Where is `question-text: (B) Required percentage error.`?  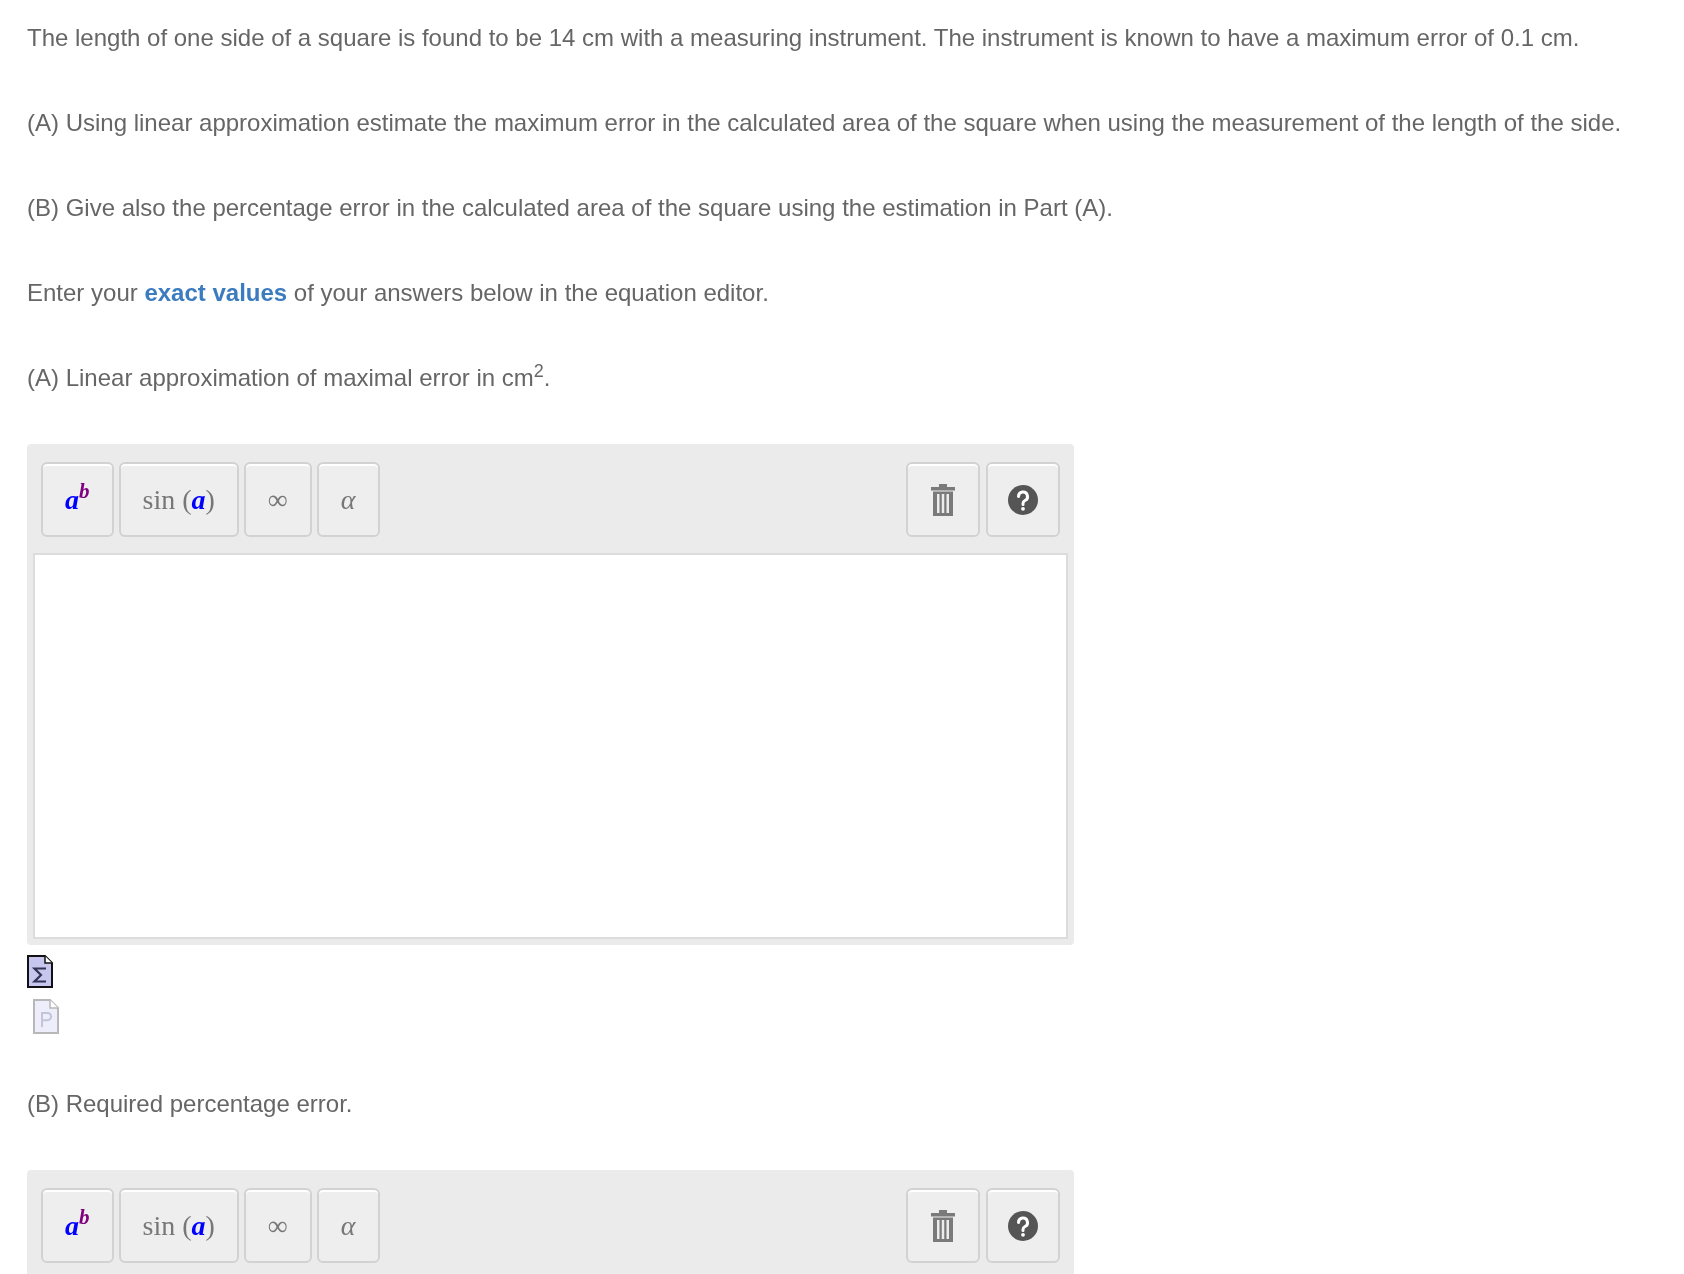
question-text: (B) Required percentage error. is located at coordinates (190, 1104).